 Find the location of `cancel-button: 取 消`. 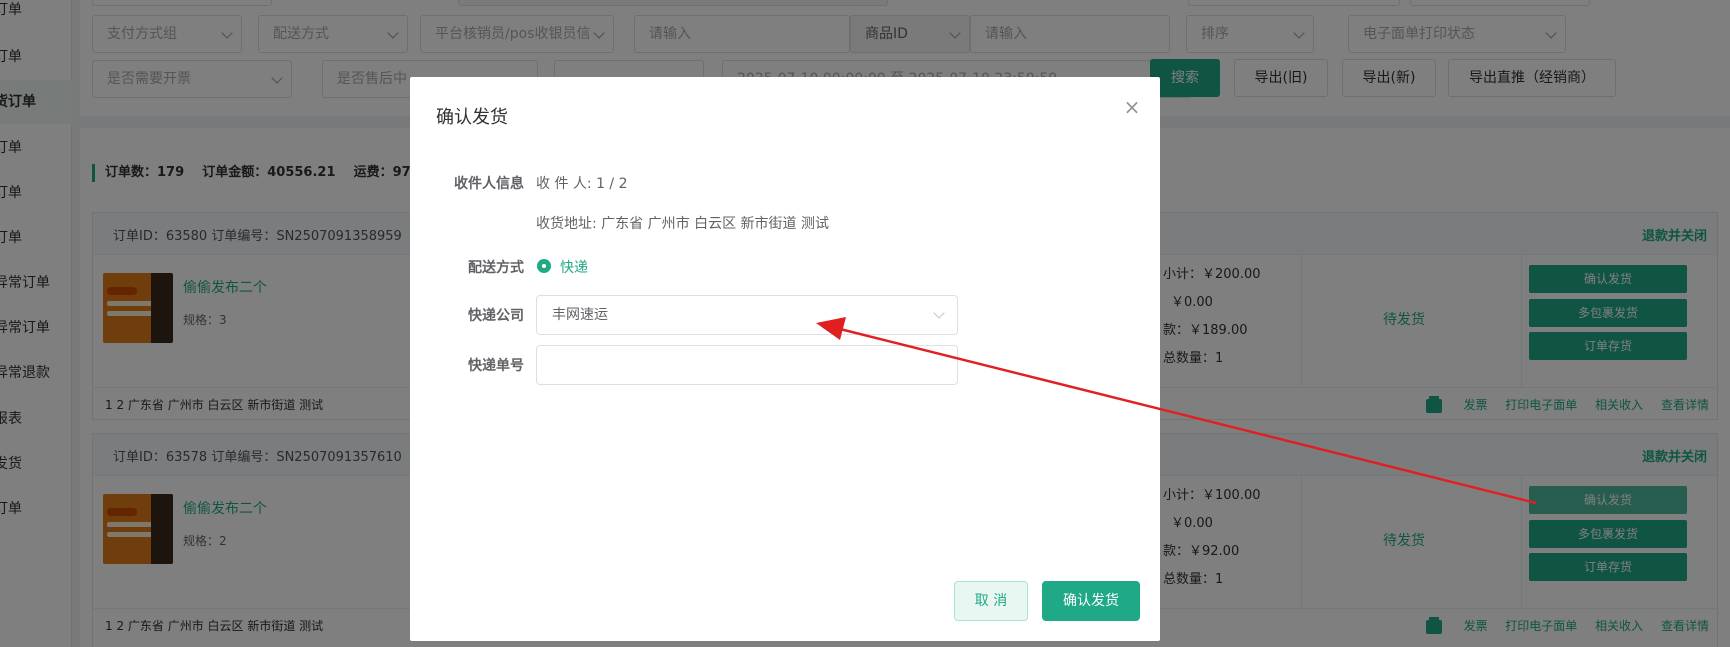

cancel-button: 取 消 is located at coordinates (991, 601).